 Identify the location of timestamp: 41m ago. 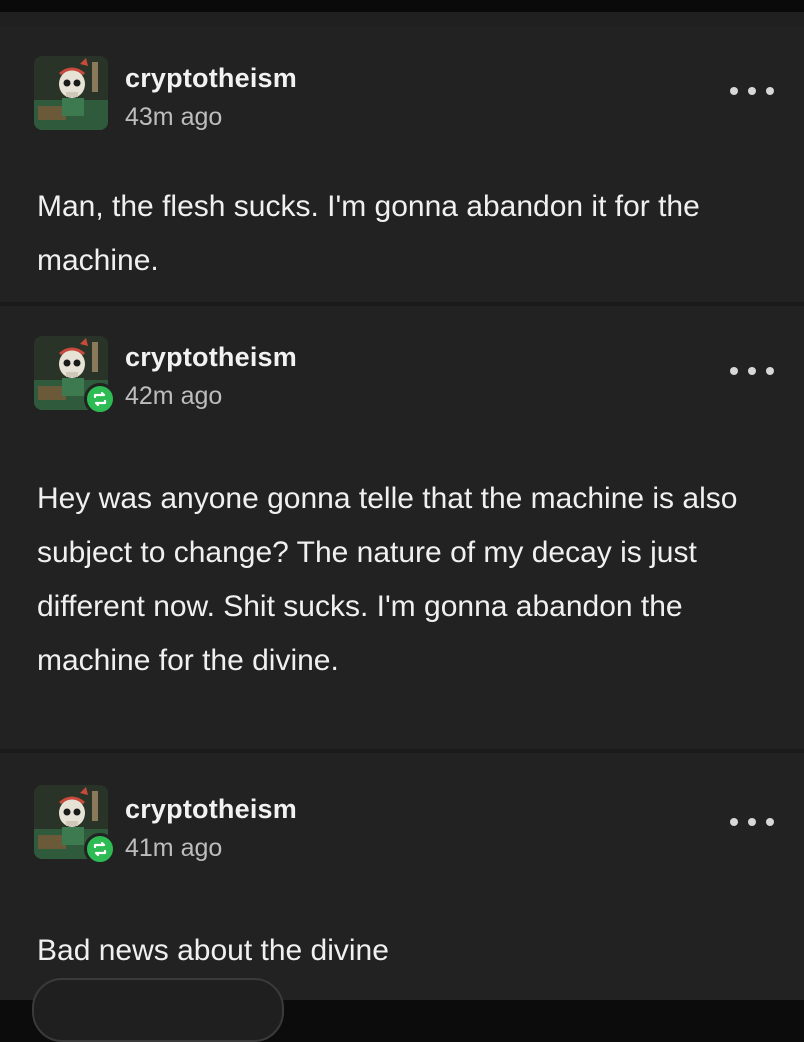
(174, 848).